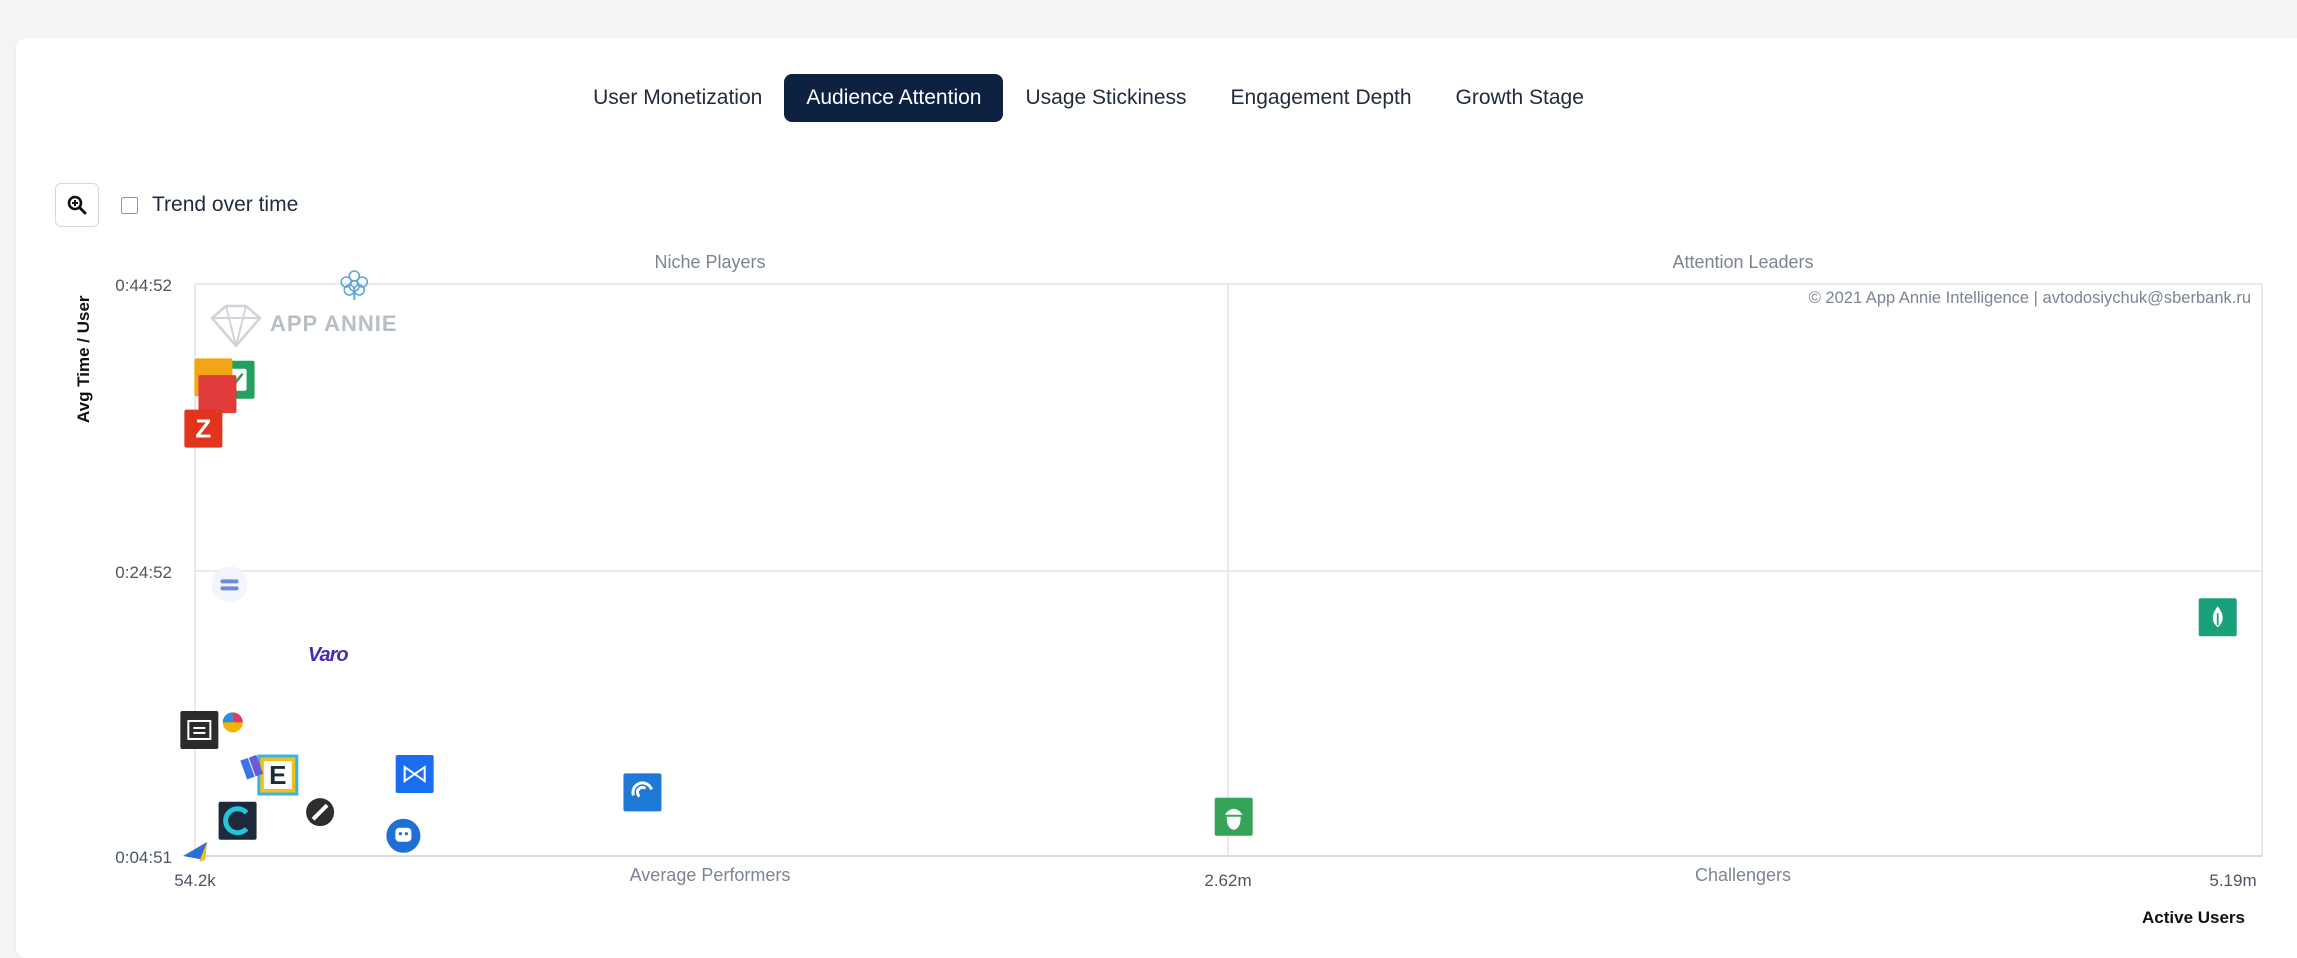 Image resolution: width=2297 pixels, height=958 pixels. What do you see at coordinates (1742, 262) in the screenshot?
I see `quadrant-label-top-right: Attention Leaders` at bounding box center [1742, 262].